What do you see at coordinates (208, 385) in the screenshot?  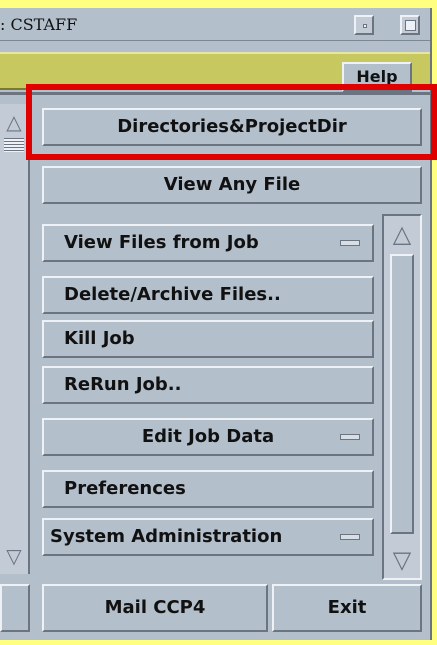 I see `rerun-job-button: ReRun Job..` at bounding box center [208, 385].